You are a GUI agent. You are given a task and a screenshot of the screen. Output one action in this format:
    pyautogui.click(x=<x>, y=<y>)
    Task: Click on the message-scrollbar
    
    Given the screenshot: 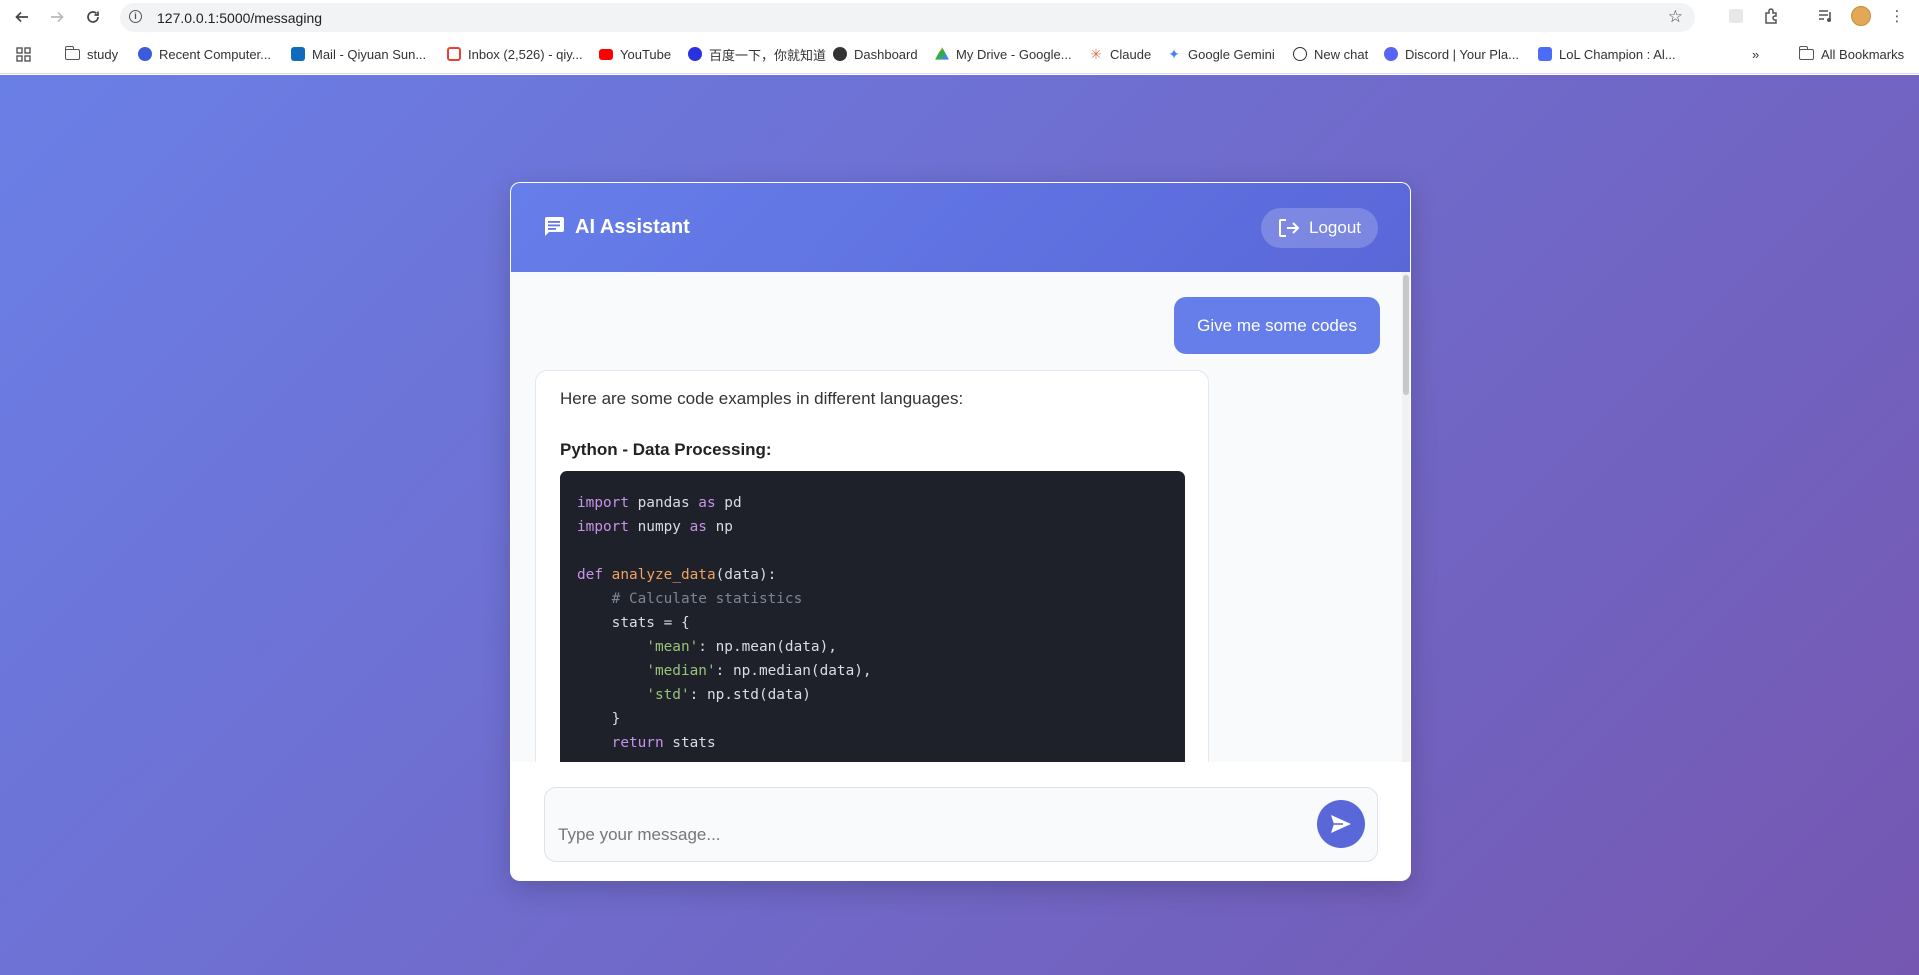 What is the action you would take?
    pyautogui.click(x=1406, y=517)
    